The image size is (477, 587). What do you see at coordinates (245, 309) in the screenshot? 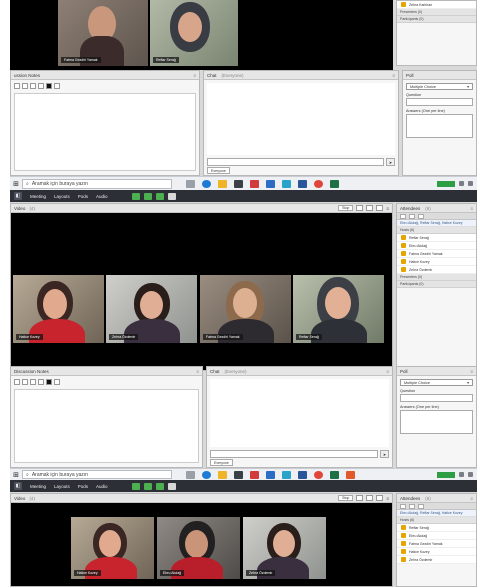
I see `video-tile: Fatma Gezdiri Yamak` at bounding box center [245, 309].